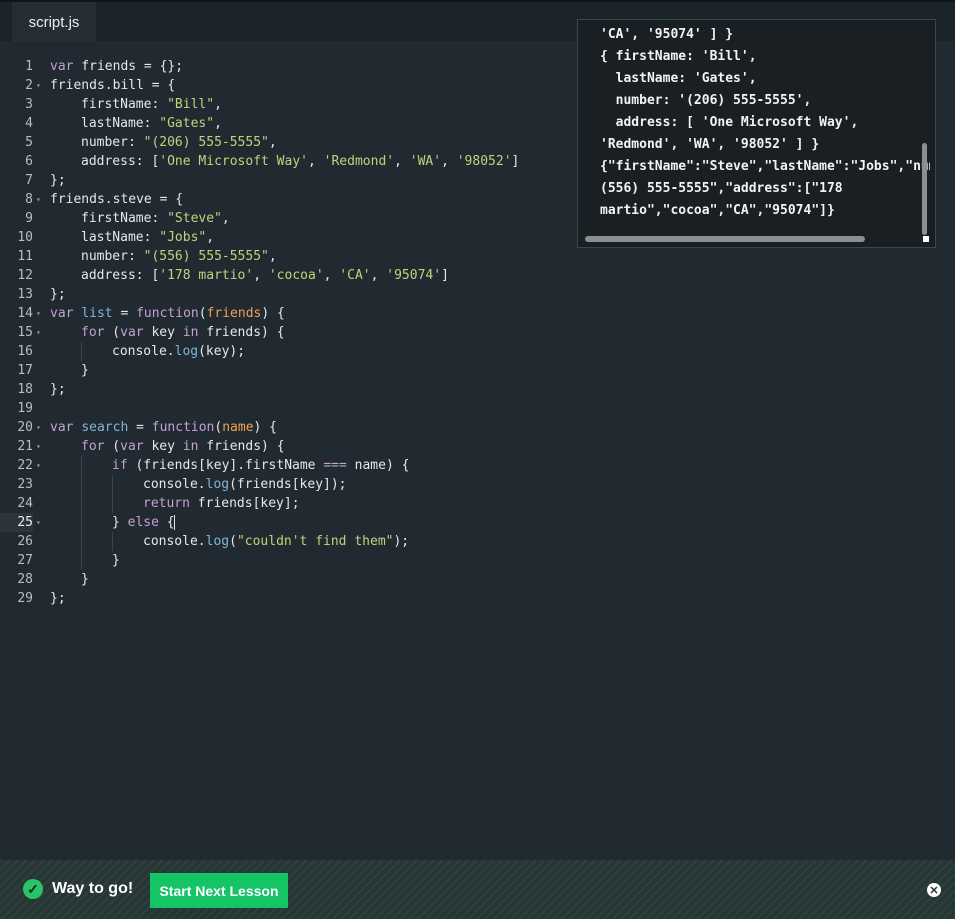  What do you see at coordinates (477, 370) in the screenshot?
I see `code-line: 17}` at bounding box center [477, 370].